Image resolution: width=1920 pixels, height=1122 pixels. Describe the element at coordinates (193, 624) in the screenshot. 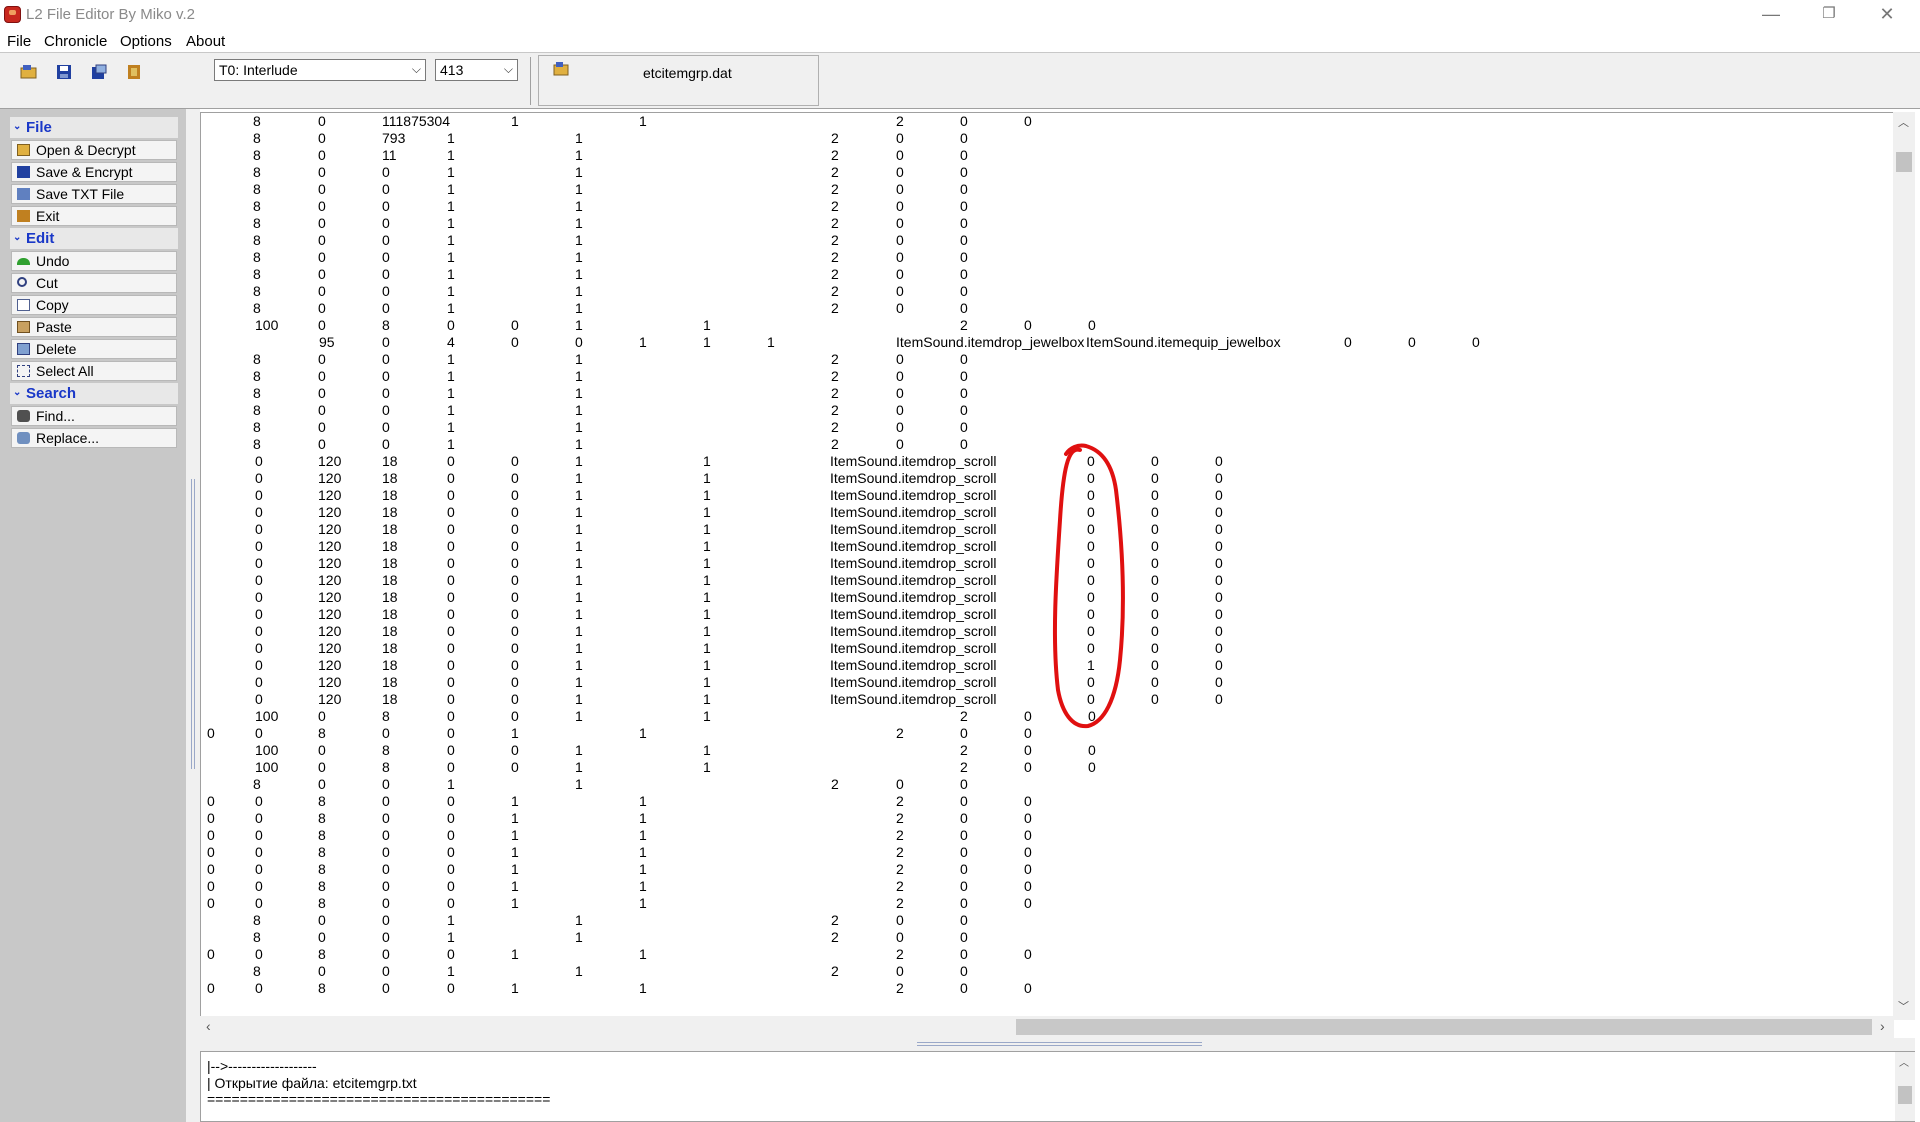

I see `splitter-grip` at that location.